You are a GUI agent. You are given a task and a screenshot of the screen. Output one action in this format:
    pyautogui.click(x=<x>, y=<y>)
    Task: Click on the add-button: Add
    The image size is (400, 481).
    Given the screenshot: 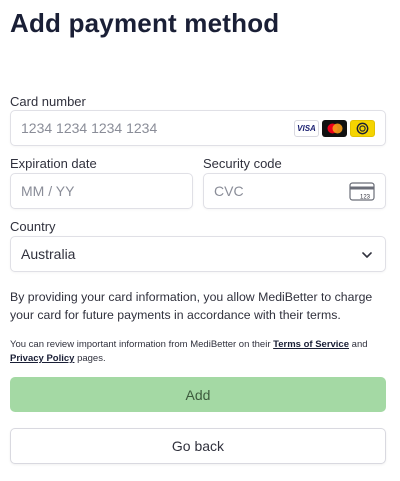 What is the action you would take?
    pyautogui.click(x=198, y=394)
    